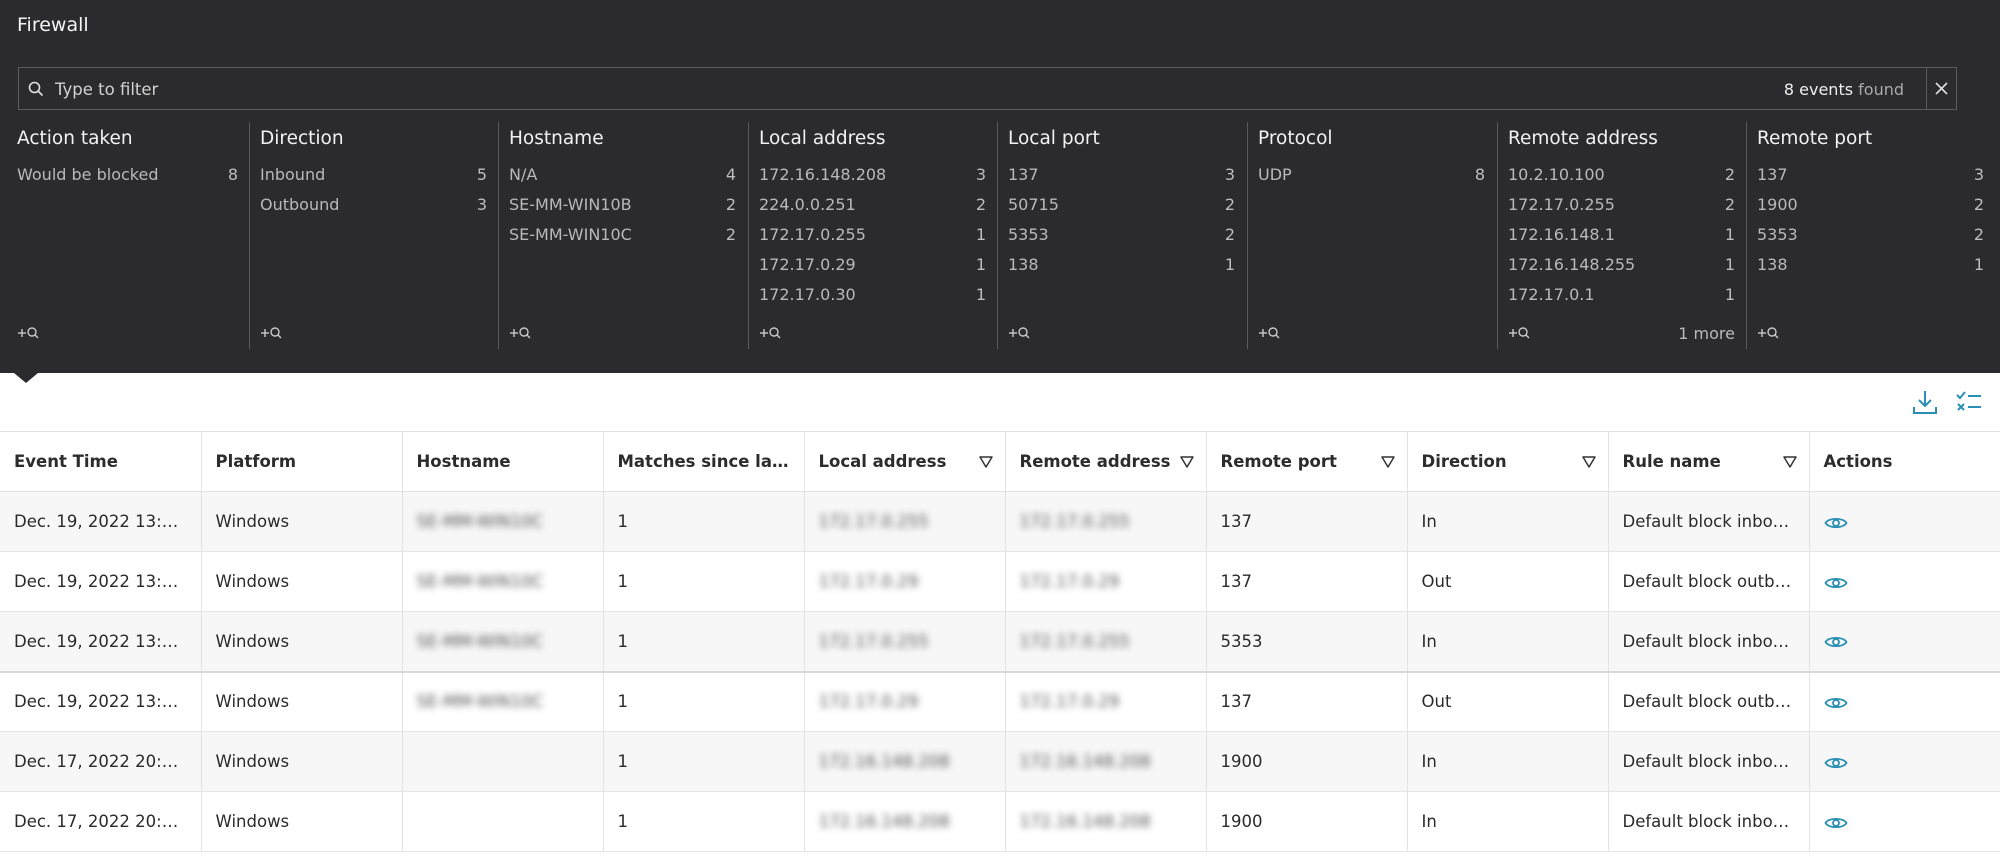  I want to click on facet-title: Direction, so click(302, 138).